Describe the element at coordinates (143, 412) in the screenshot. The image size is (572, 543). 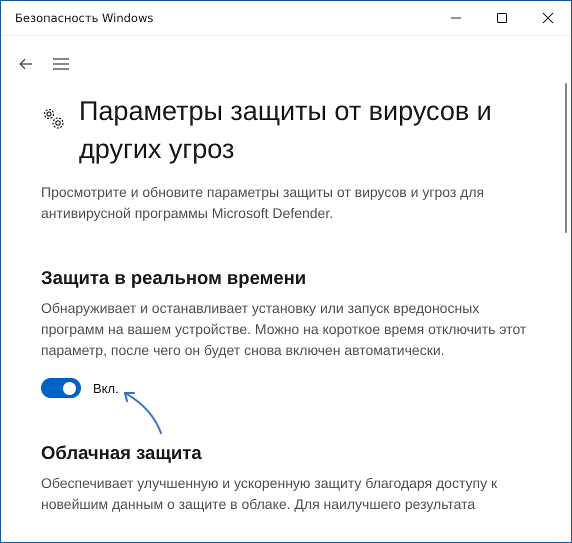
I see `annotation-arrow` at that location.